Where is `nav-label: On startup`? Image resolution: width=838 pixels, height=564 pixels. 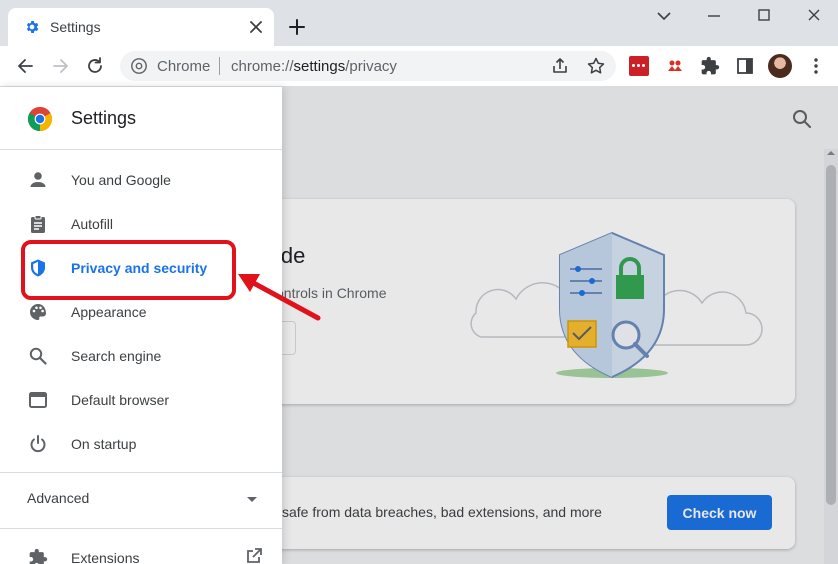 nav-label: On startup is located at coordinates (104, 444).